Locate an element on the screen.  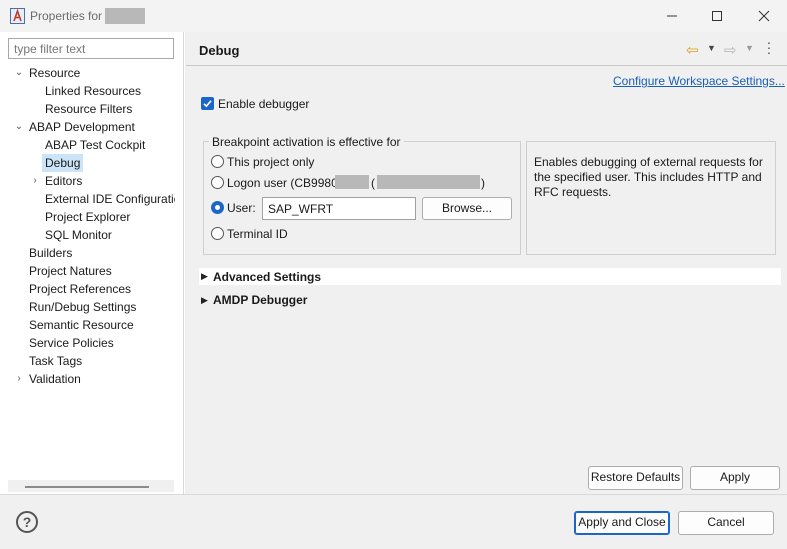
tree-item-task-tags: Task Tags is located at coordinates (55, 361).